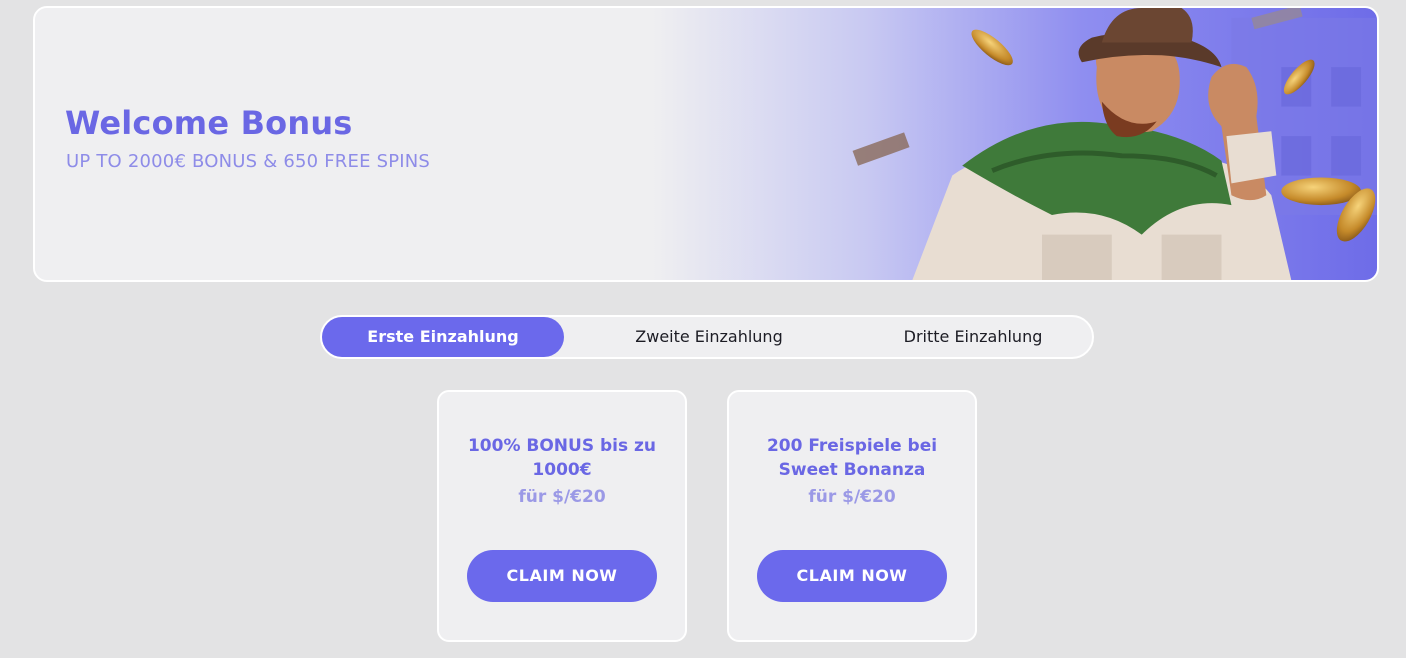 This screenshot has height=658, width=1406. What do you see at coordinates (443, 337) in the screenshot?
I see `tab-erste-einzahlung: Erste Einzahlung` at bounding box center [443, 337].